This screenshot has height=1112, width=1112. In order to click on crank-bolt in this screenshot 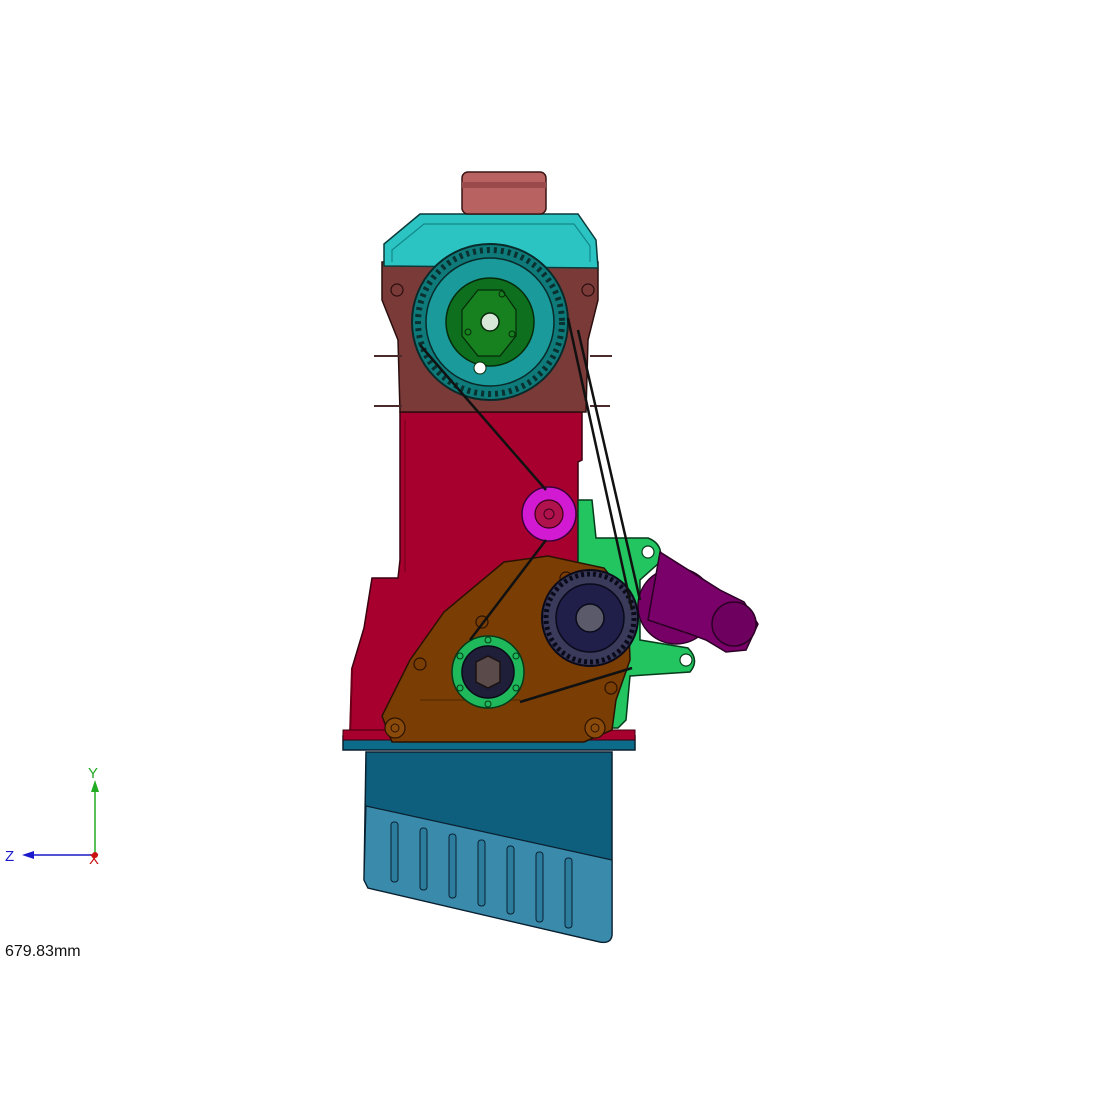, I will do `click(488, 672)`.